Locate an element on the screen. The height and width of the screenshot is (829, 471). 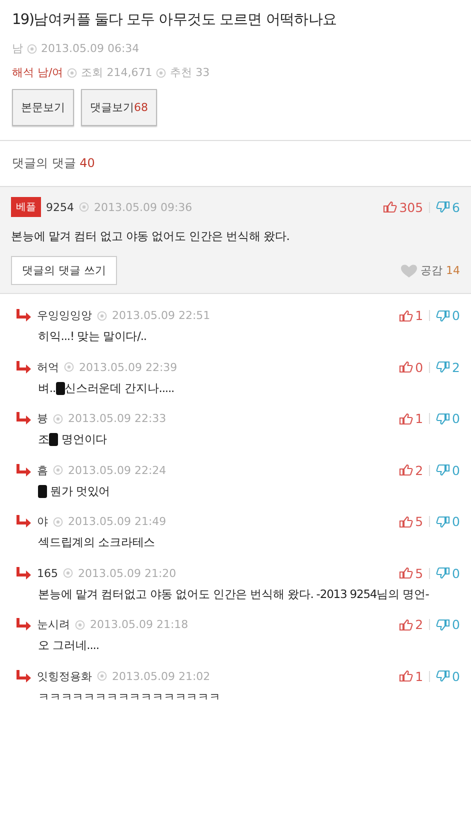
comment-date: 2013.05.09 21:20 is located at coordinates (127, 573).